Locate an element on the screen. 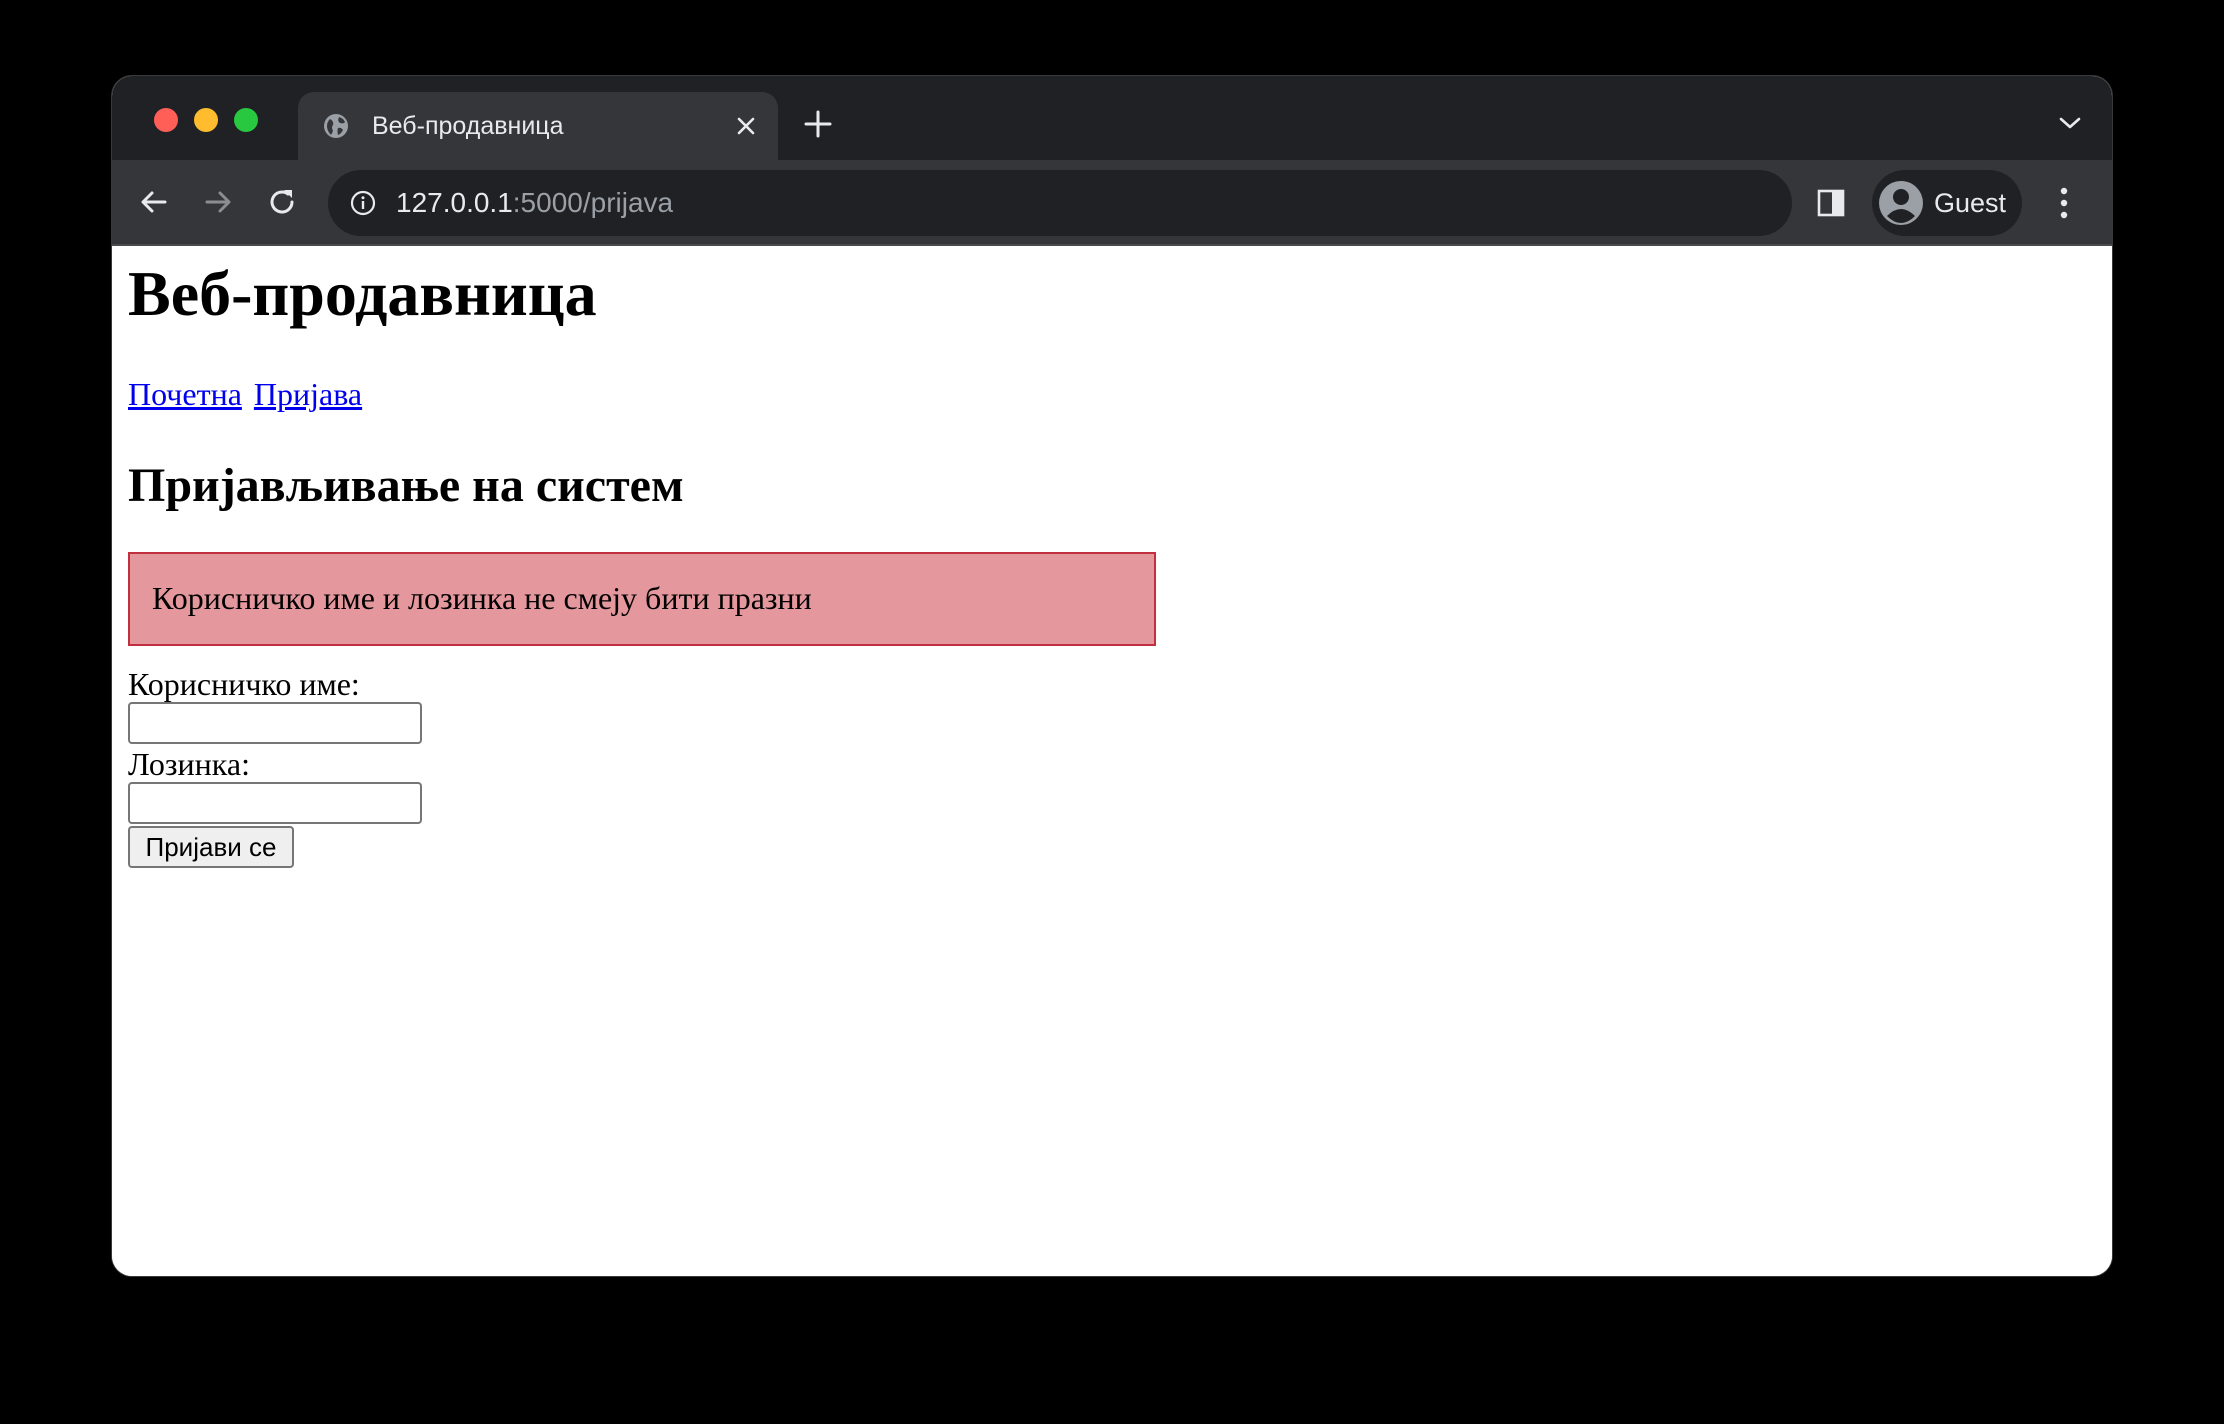  username-label: Корисничко име: is located at coordinates (244, 684).